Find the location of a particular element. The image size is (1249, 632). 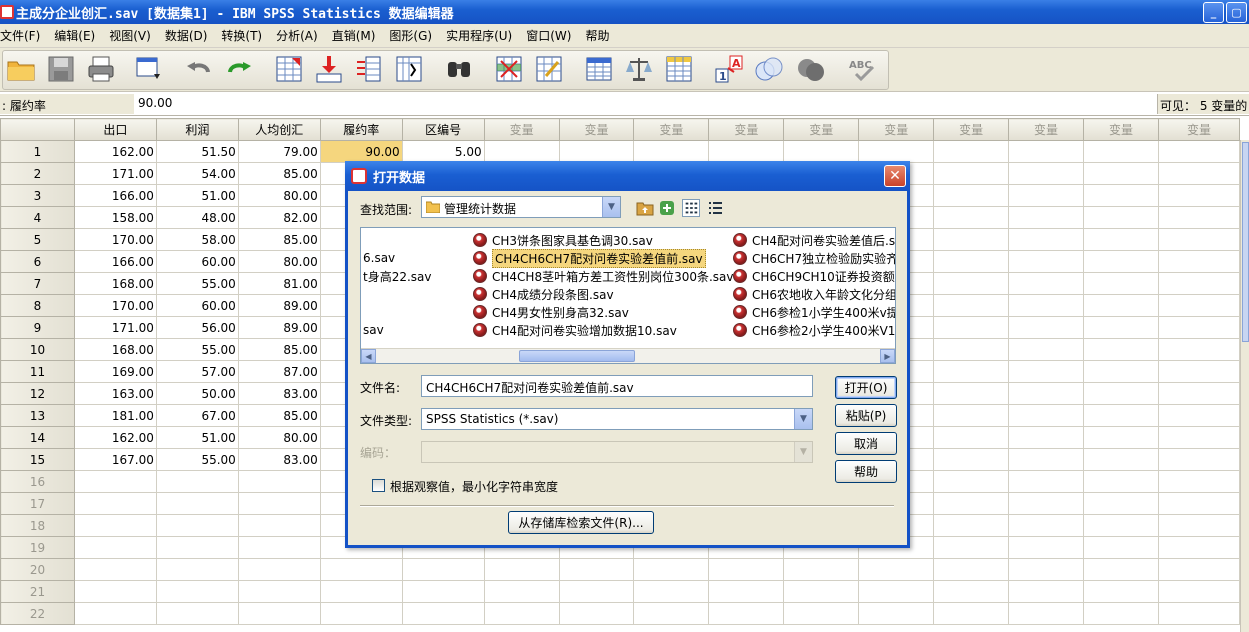

row-number: 4 is located at coordinates (37, 217).